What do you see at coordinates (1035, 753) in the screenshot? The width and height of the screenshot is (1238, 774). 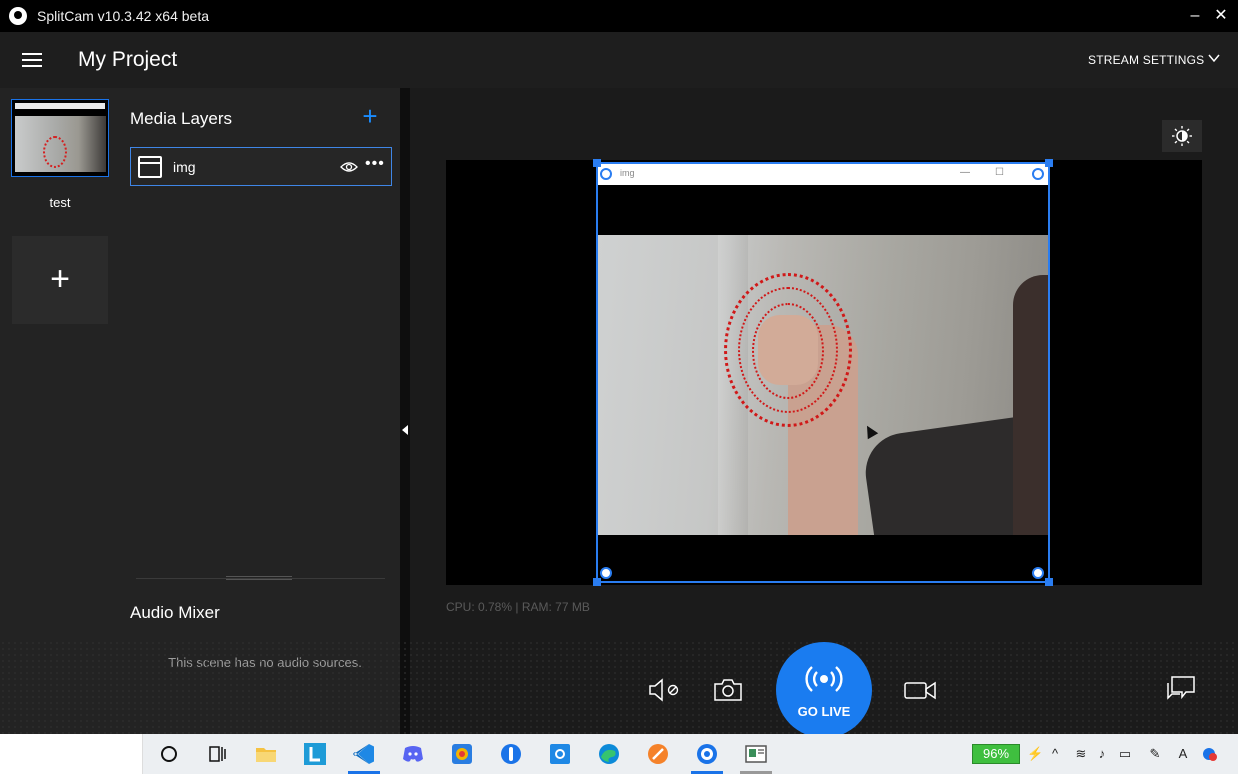 I see `plug-icon: ⚡` at bounding box center [1035, 753].